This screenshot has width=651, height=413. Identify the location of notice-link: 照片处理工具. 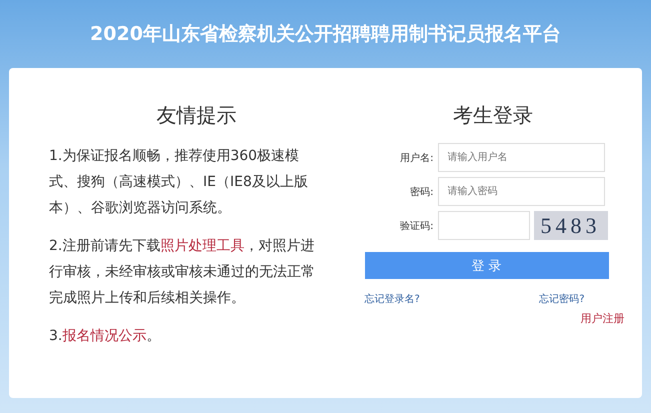
(202, 246).